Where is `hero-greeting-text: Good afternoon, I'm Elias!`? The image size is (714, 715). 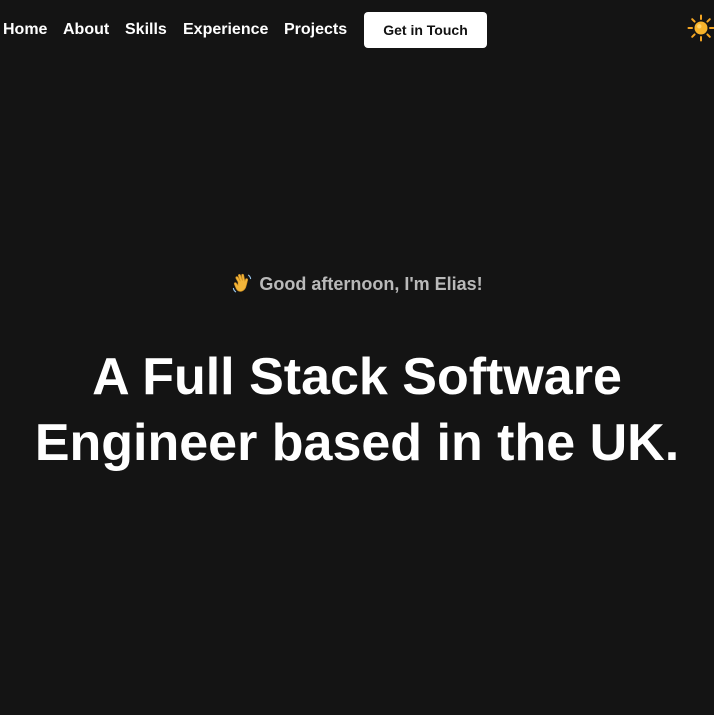
hero-greeting-text: Good afternoon, I'm Elias! is located at coordinates (371, 284).